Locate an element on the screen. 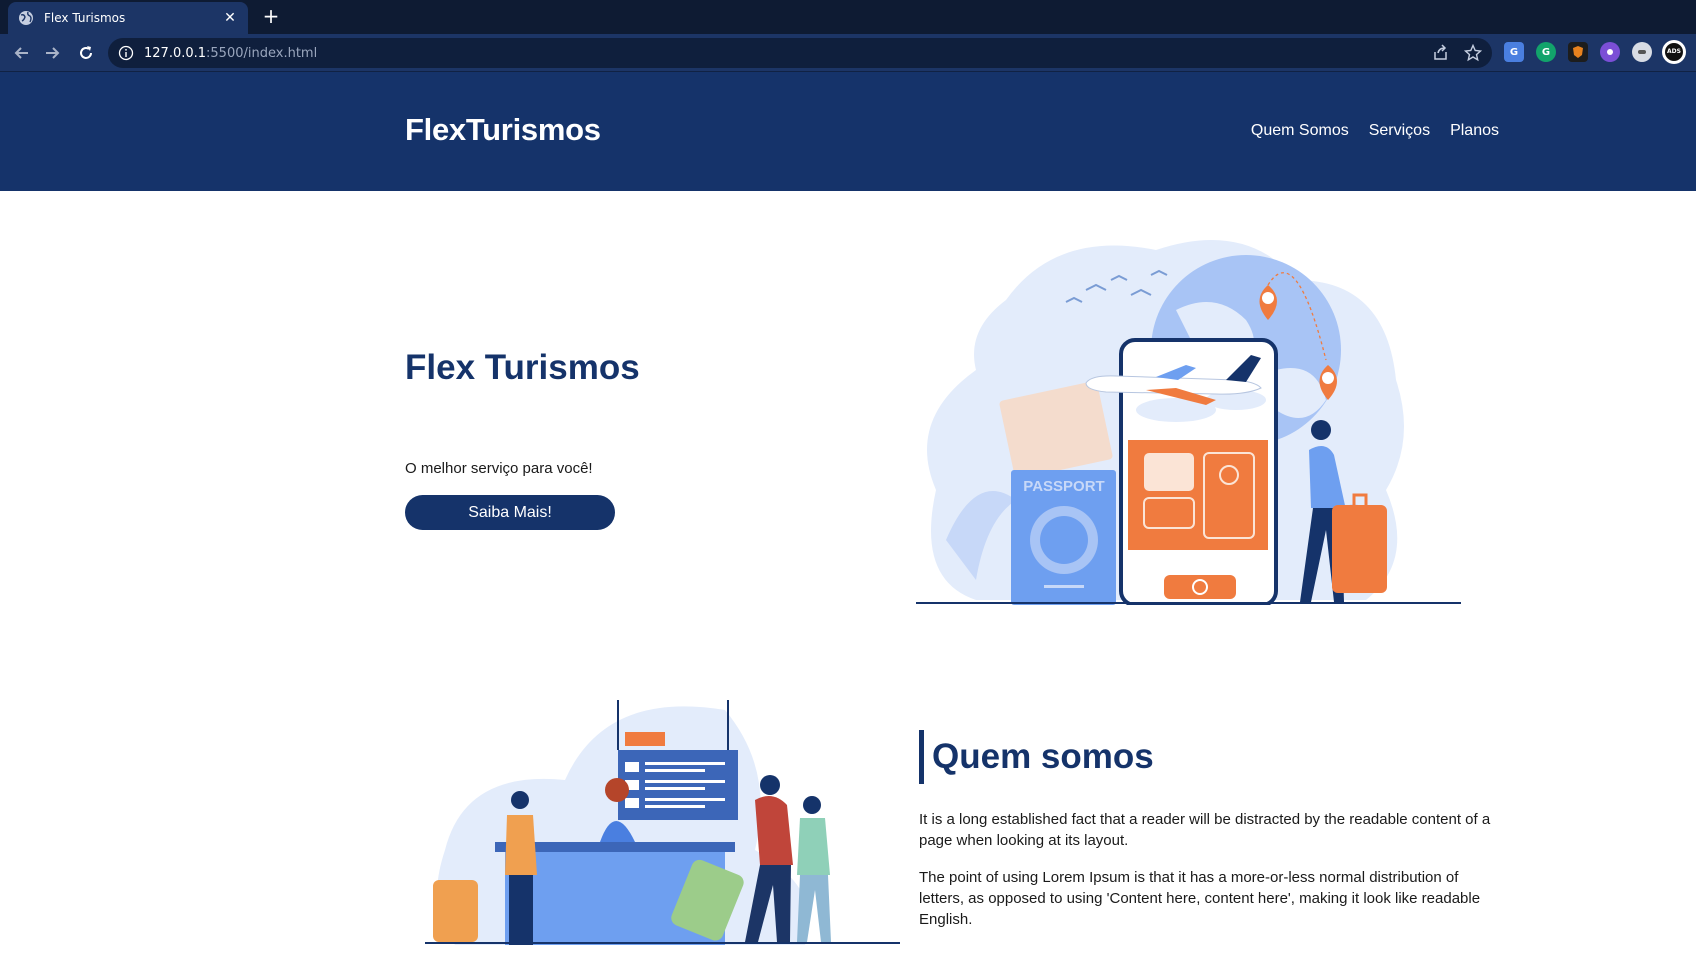 Image resolution: width=1696 pixels, height=973 pixels. profile-avatar-label: ADS is located at coordinates (1674, 52).